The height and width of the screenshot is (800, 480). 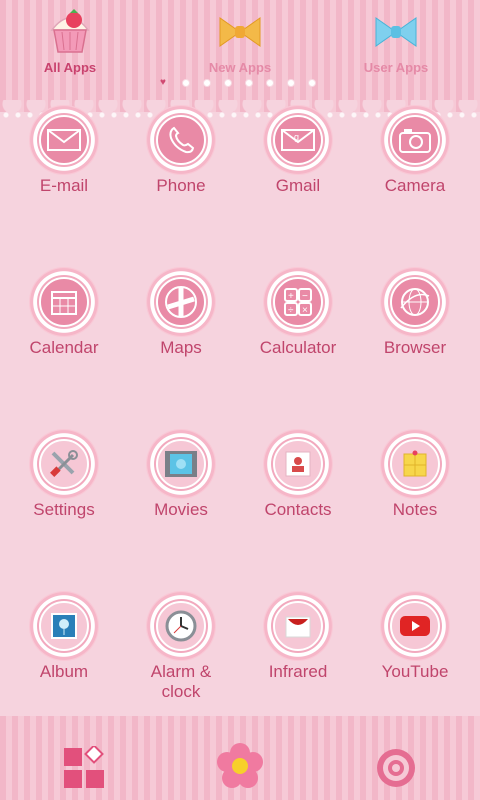 What do you see at coordinates (298, 302) in the screenshot?
I see `calculator-icon: + − ÷ ×` at bounding box center [298, 302].